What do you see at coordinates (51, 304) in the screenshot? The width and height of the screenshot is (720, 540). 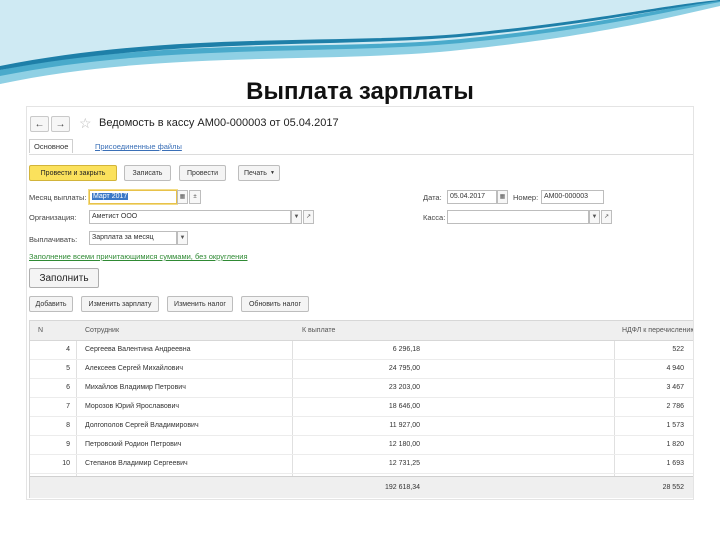 I see `add-row-button: Добавить` at bounding box center [51, 304].